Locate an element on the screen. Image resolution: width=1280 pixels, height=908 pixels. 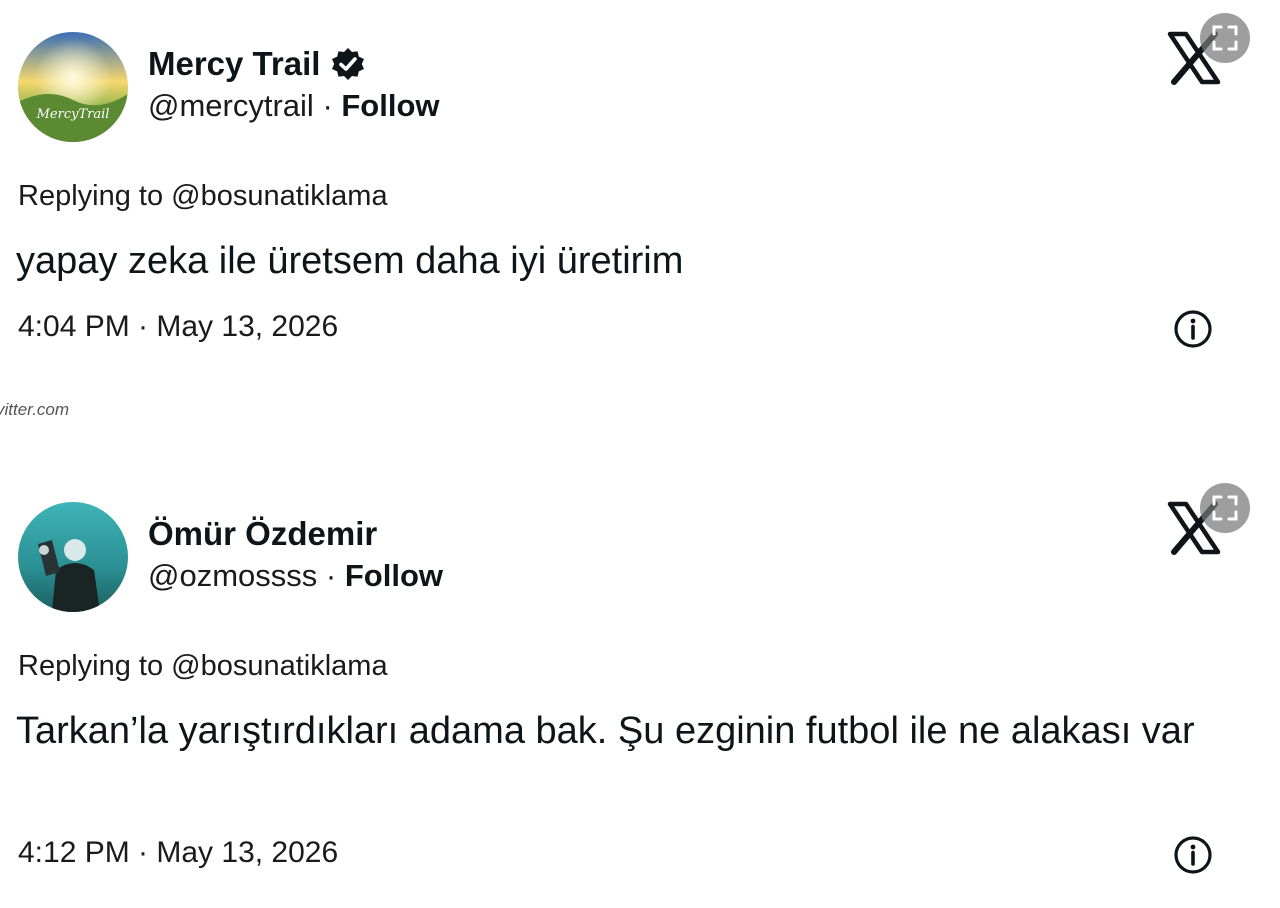
avatar is located at coordinates (73, 557).